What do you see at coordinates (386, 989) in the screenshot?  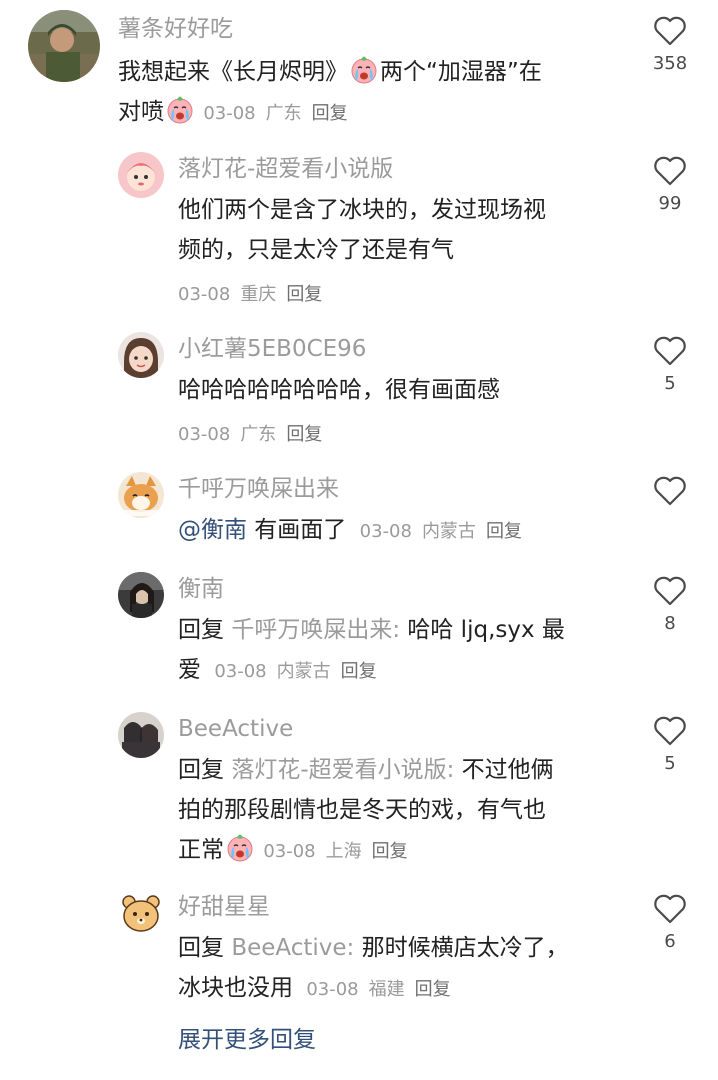 I see `comment-location: 福建` at bounding box center [386, 989].